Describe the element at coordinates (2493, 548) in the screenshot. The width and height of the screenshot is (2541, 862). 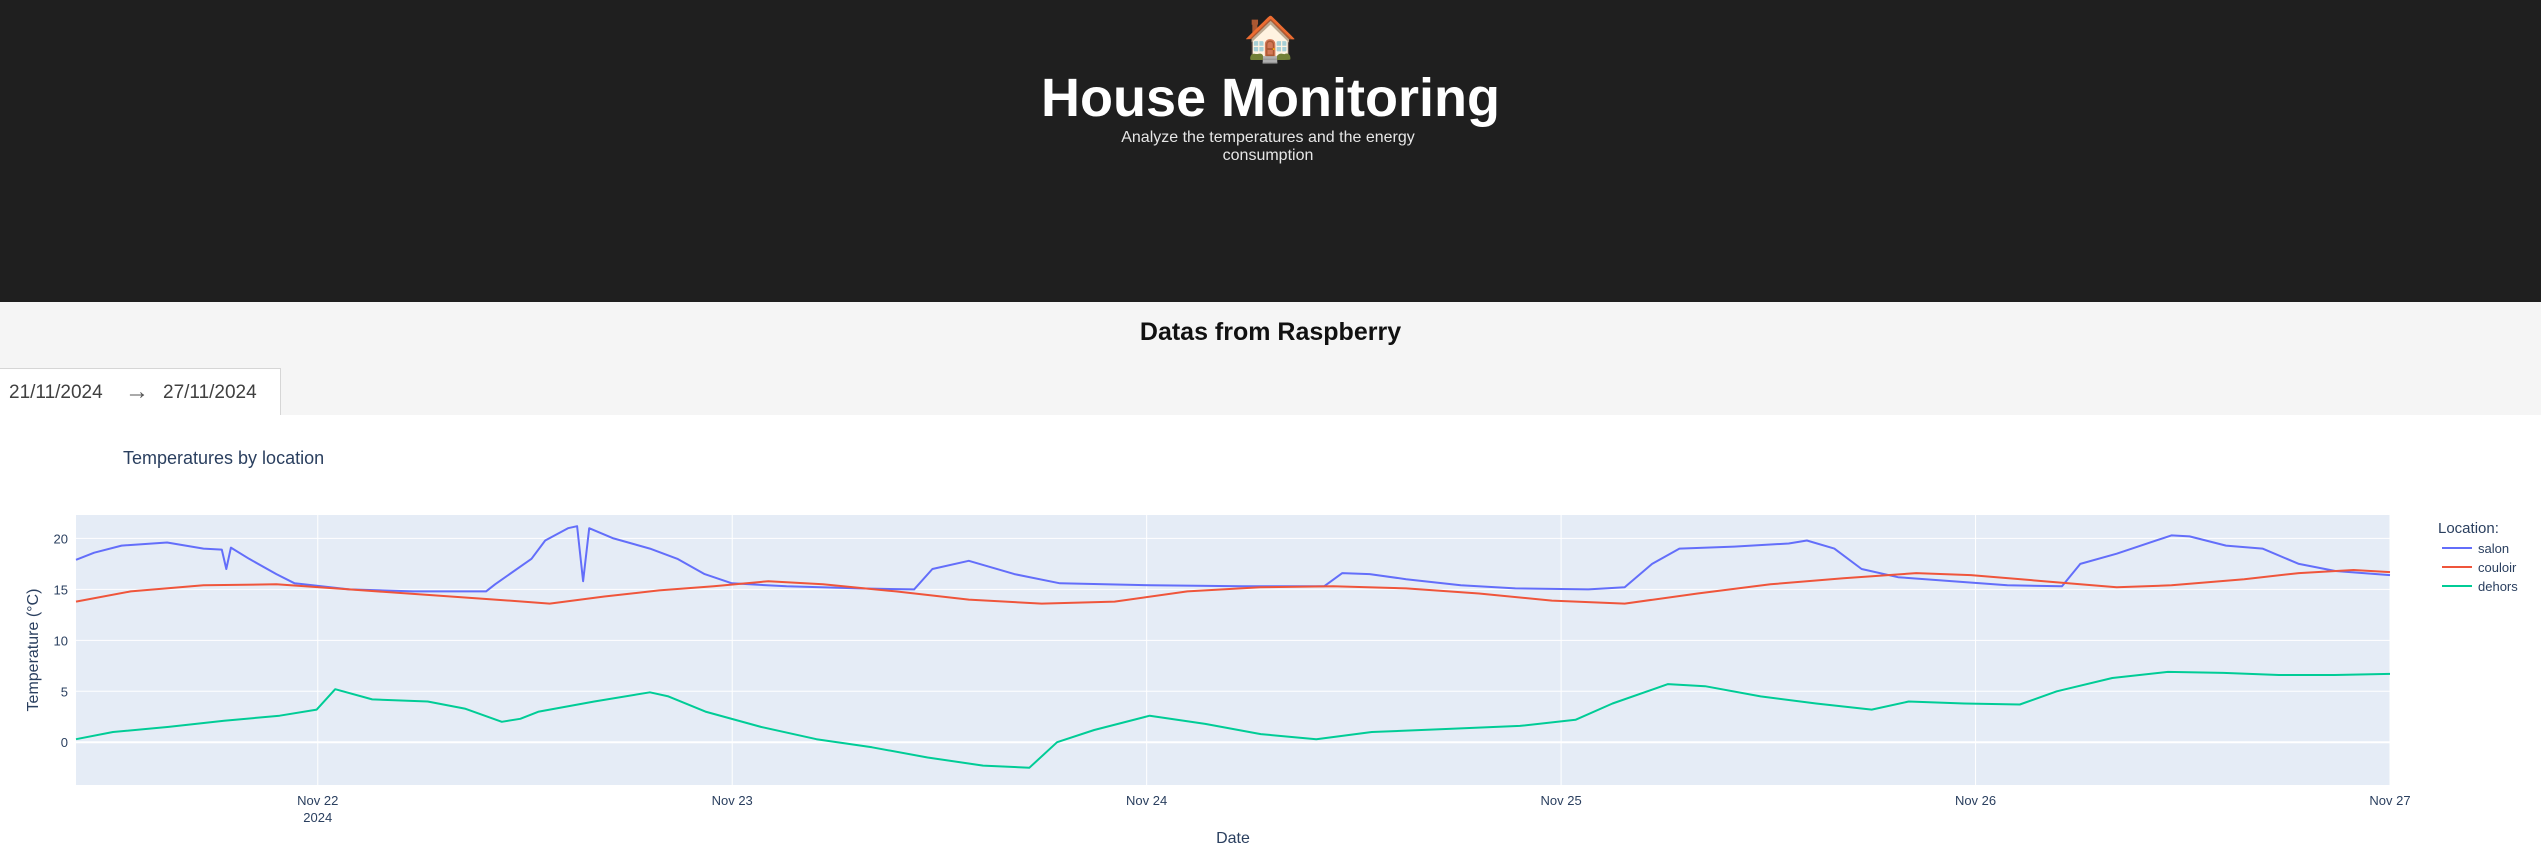
I see `legend-label: salon` at that location.